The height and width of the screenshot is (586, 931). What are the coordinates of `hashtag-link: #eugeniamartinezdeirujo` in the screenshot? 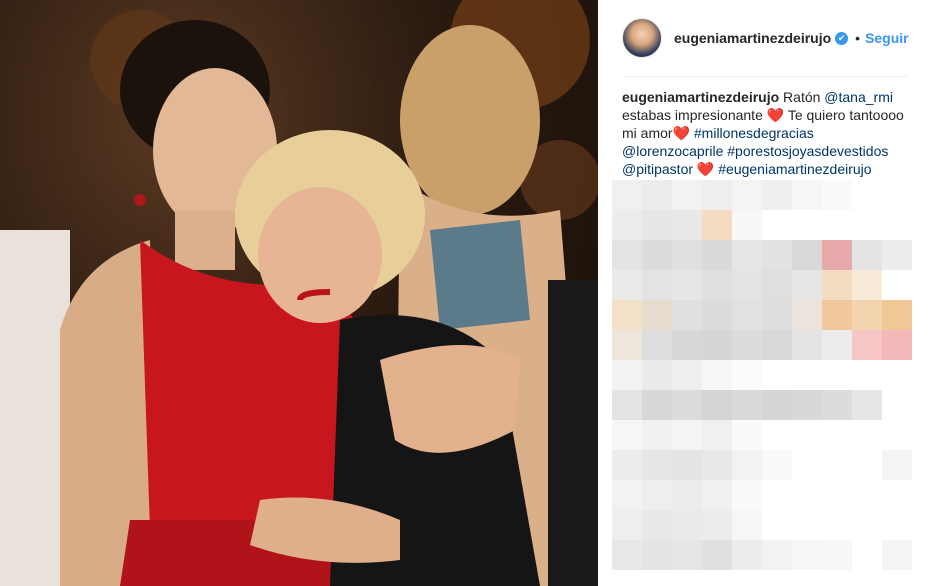 It's located at (794, 169).